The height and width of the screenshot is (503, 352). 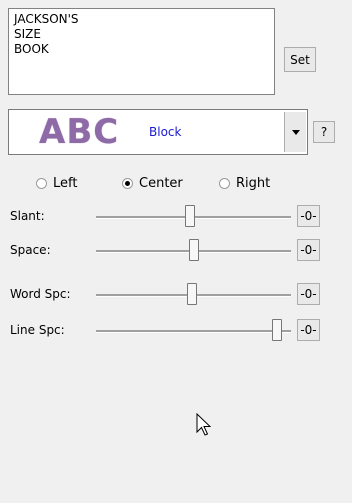 I want to click on word-spacing-row: Word Spc: -0-, so click(x=170, y=295).